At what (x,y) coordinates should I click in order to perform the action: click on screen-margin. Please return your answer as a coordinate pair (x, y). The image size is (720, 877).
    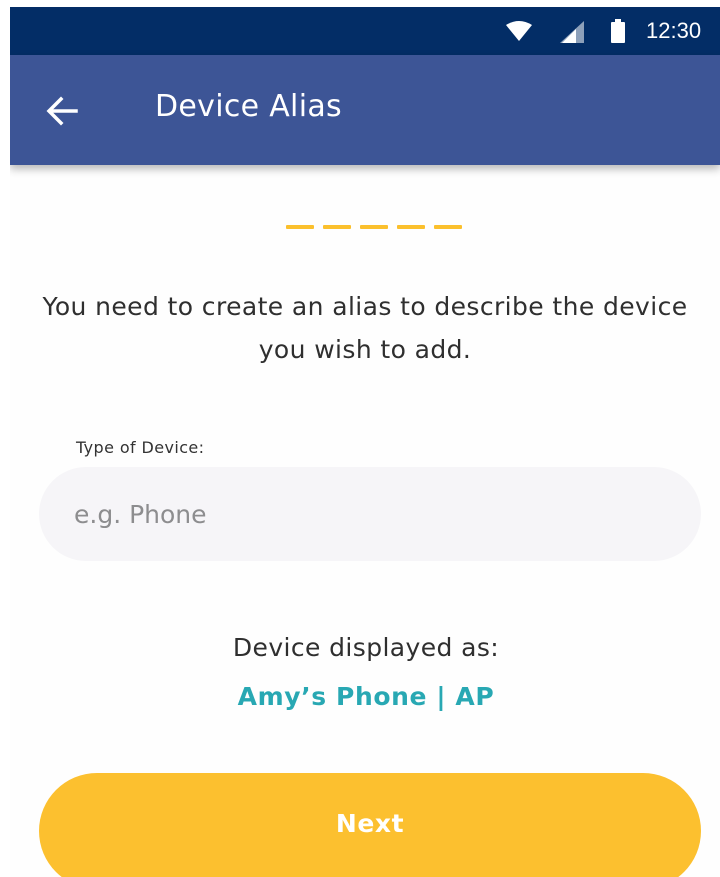
    Looking at the image, I should click on (5, 438).